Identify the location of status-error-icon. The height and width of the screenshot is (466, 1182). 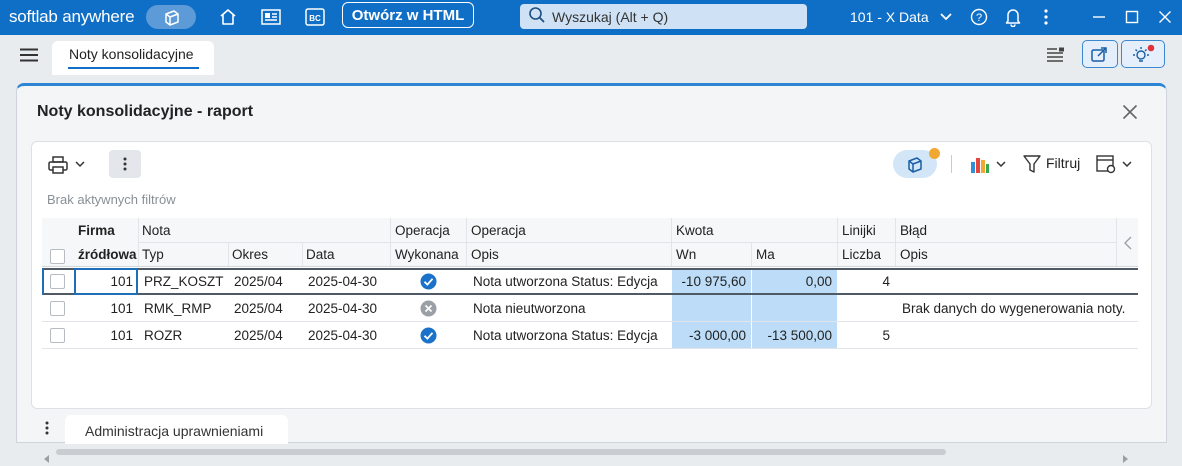
(428, 308).